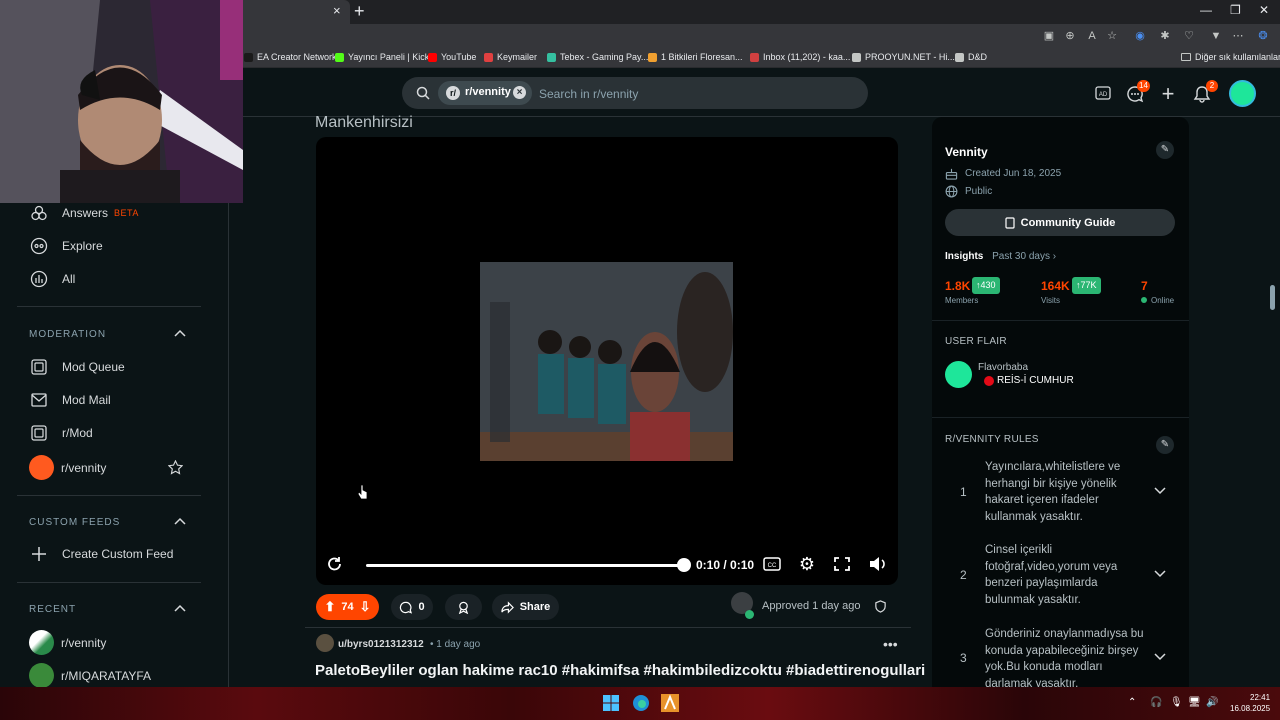  Describe the element at coordinates (77, 433) in the screenshot. I see `sidebar-item-label: r/Mod` at that location.